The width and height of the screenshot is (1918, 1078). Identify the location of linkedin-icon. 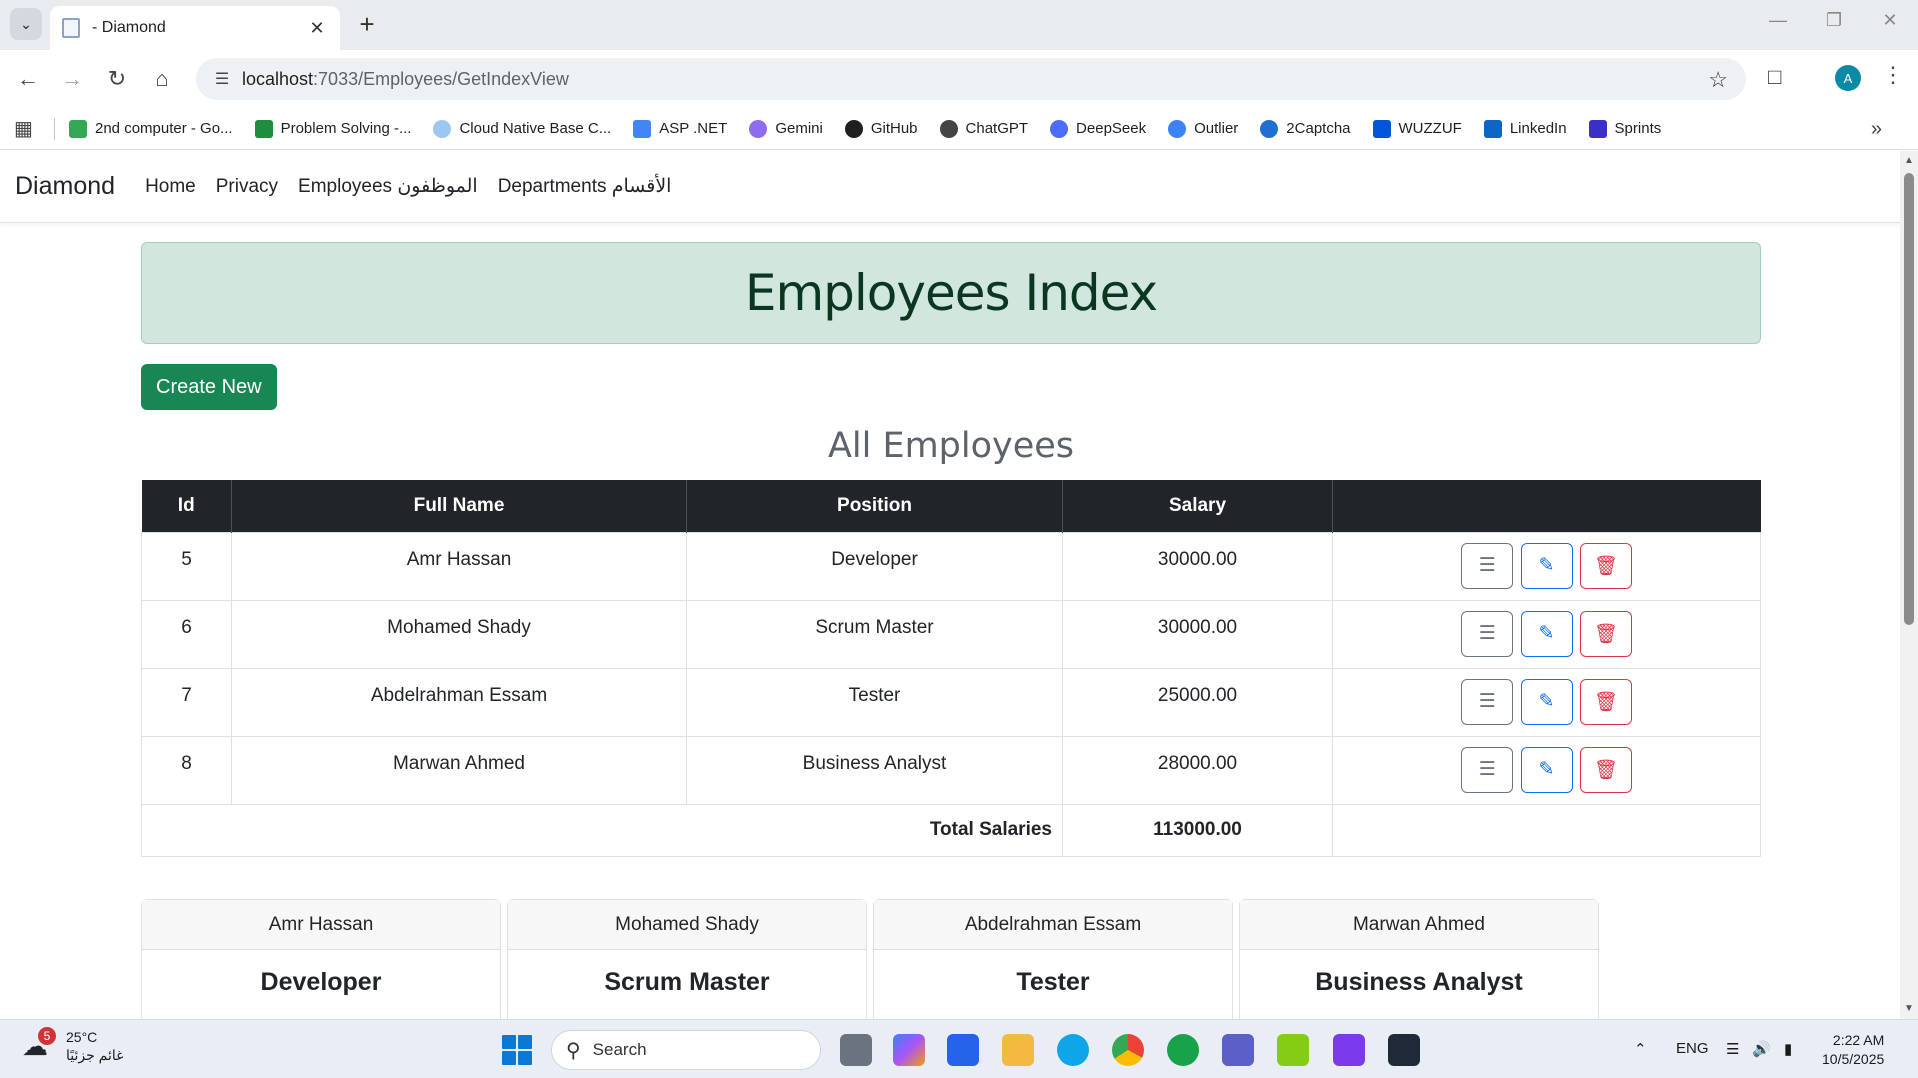
(1492, 128).